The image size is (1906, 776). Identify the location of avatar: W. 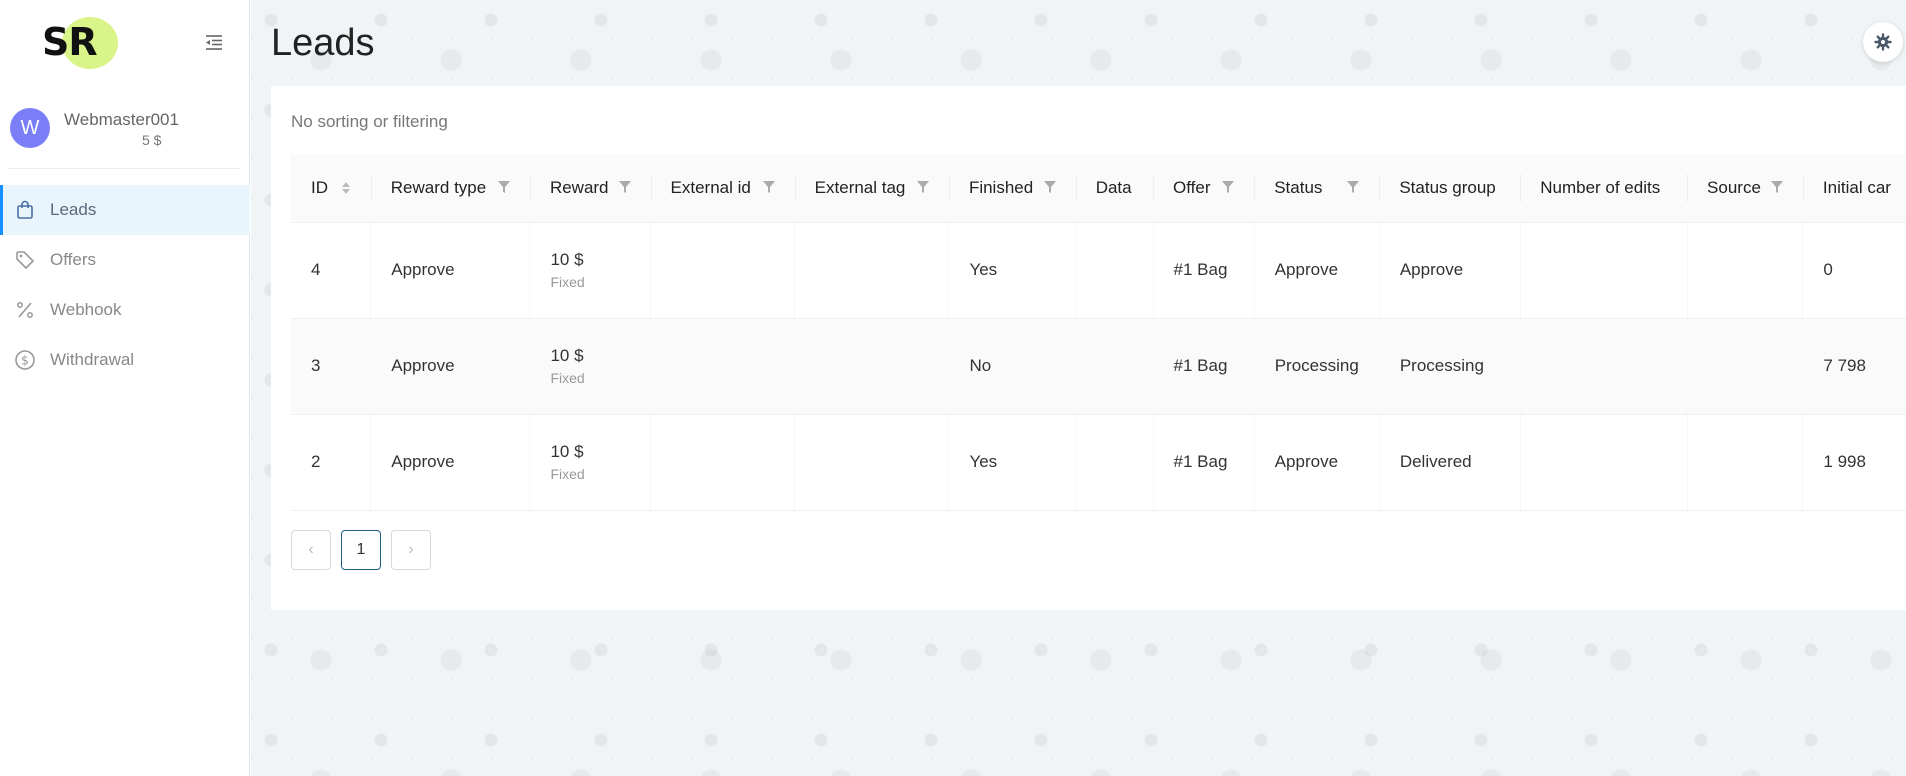
(30, 128).